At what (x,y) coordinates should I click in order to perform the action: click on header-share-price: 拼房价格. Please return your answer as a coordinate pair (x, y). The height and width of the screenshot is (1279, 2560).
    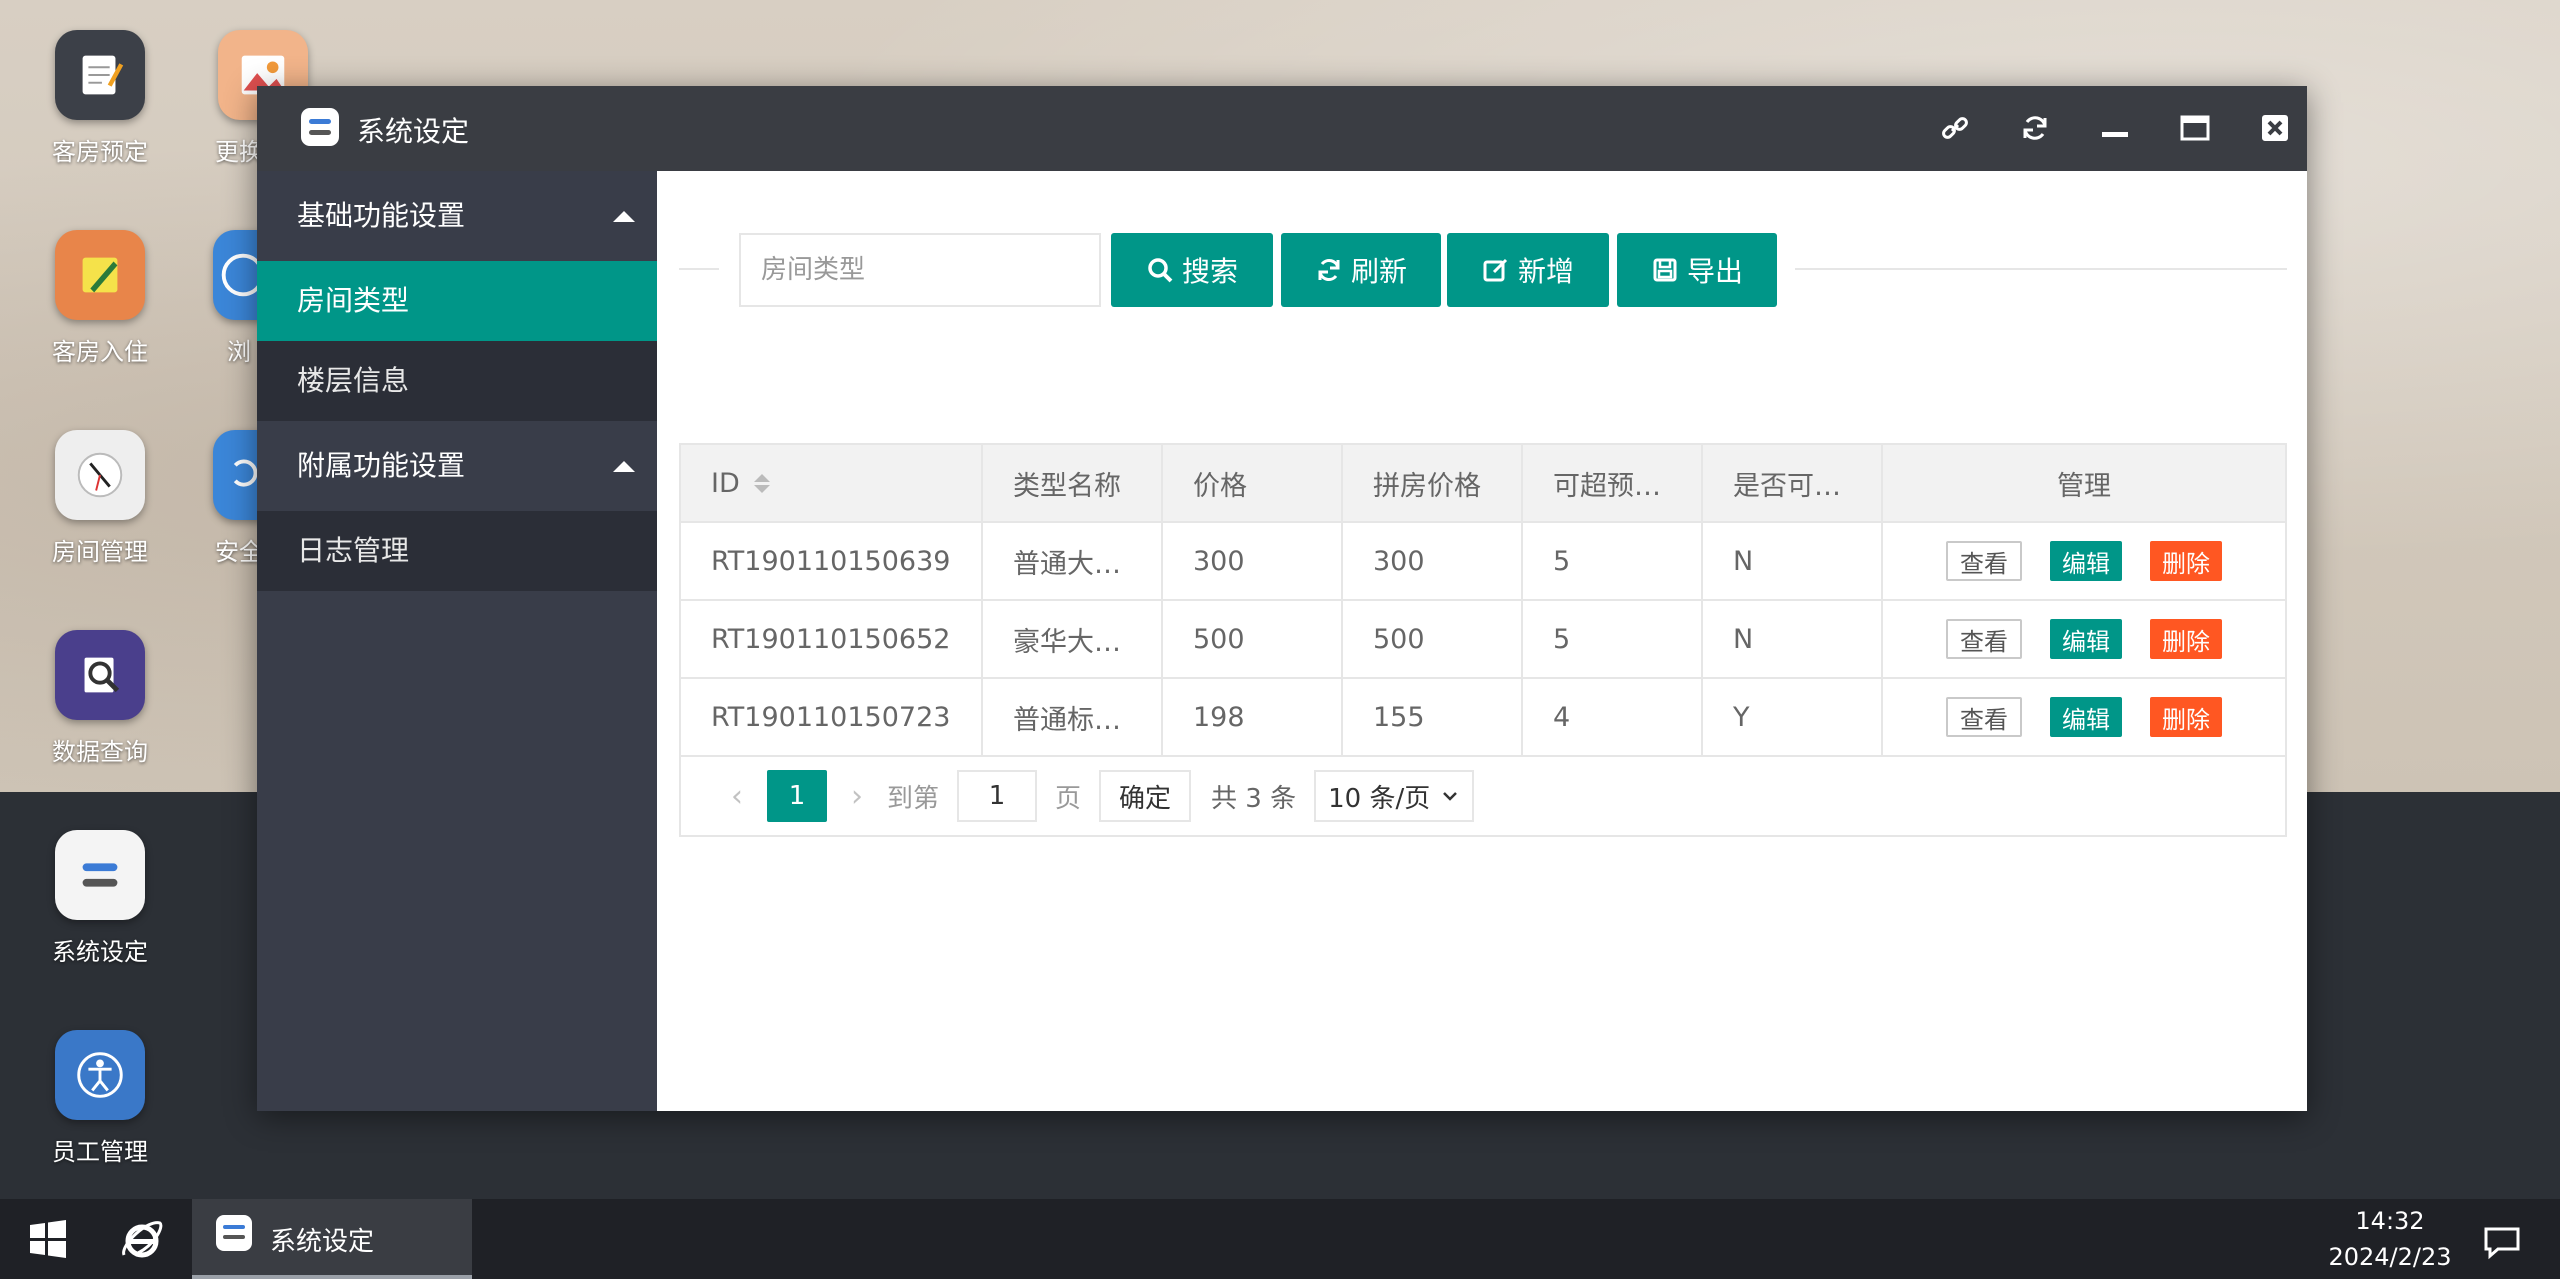
    Looking at the image, I should click on (1433, 483).